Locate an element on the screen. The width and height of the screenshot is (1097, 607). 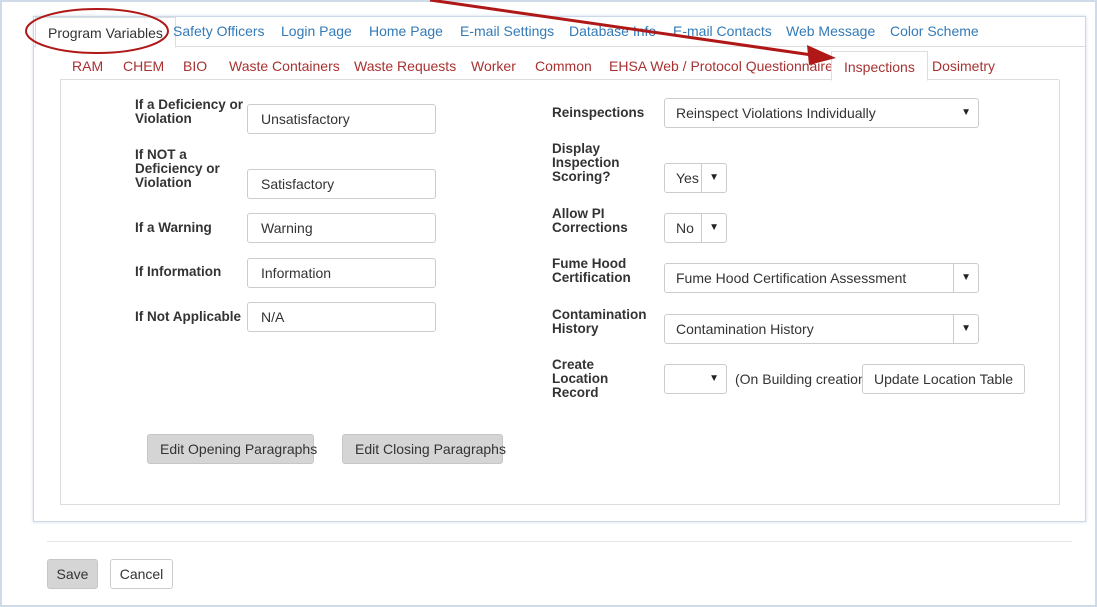
not-applicable-input: N/A is located at coordinates (341, 317).